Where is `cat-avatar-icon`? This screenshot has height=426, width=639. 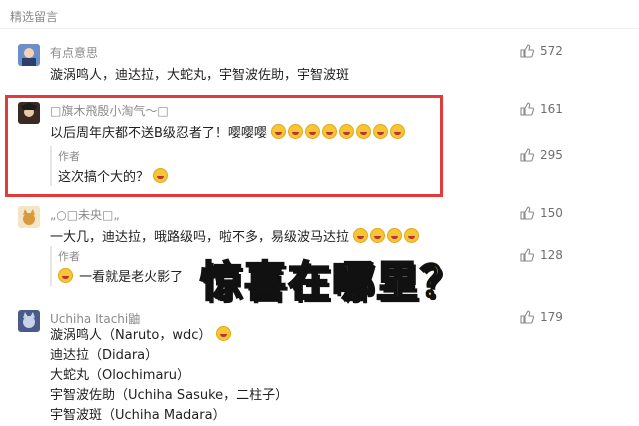 cat-avatar-icon is located at coordinates (29, 217).